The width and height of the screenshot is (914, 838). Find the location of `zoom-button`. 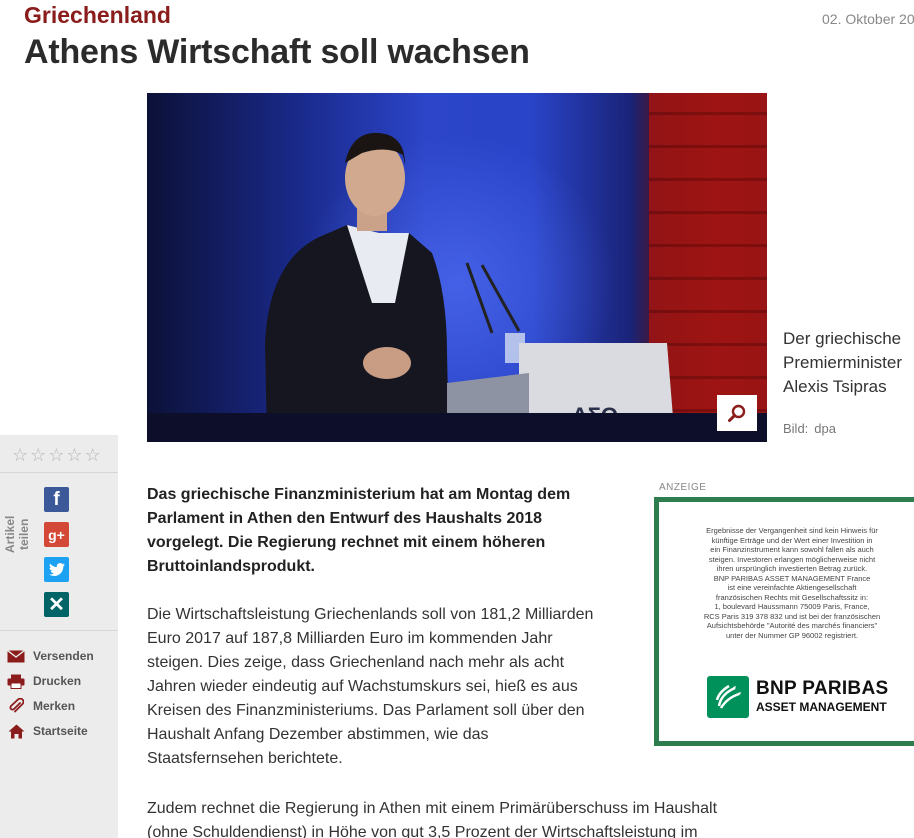

zoom-button is located at coordinates (737, 413).